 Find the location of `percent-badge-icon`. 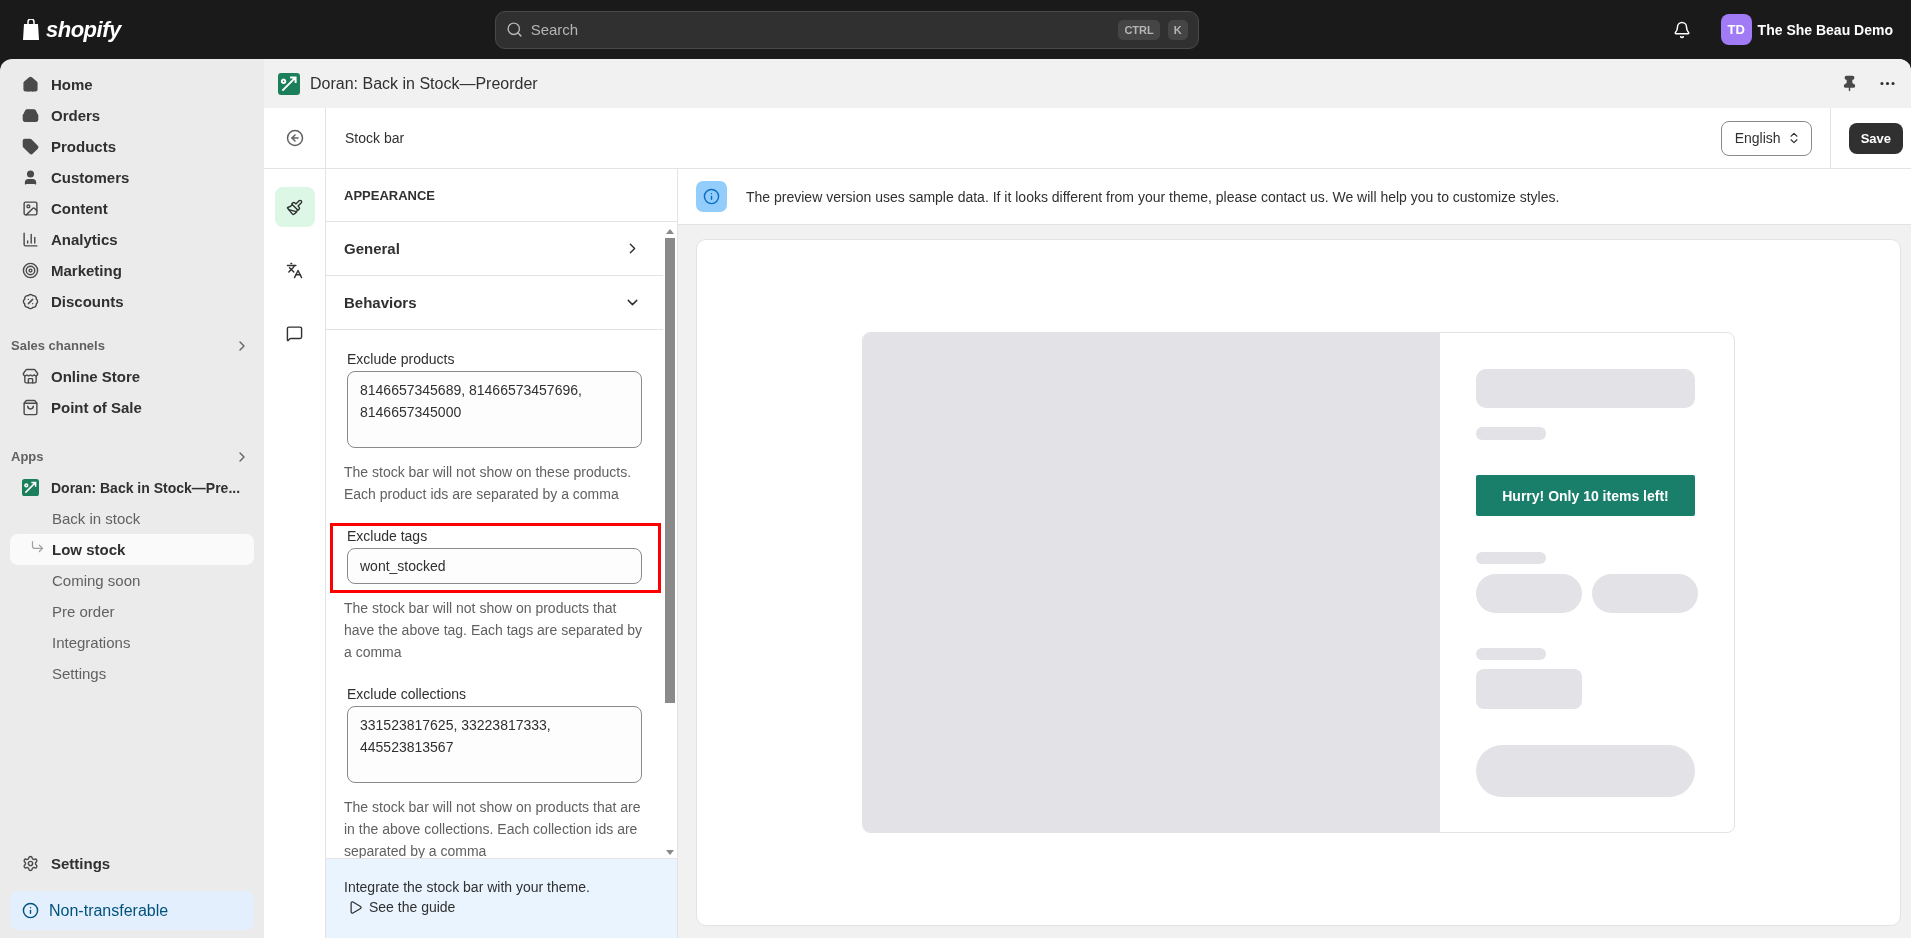

percent-badge-icon is located at coordinates (30, 301).